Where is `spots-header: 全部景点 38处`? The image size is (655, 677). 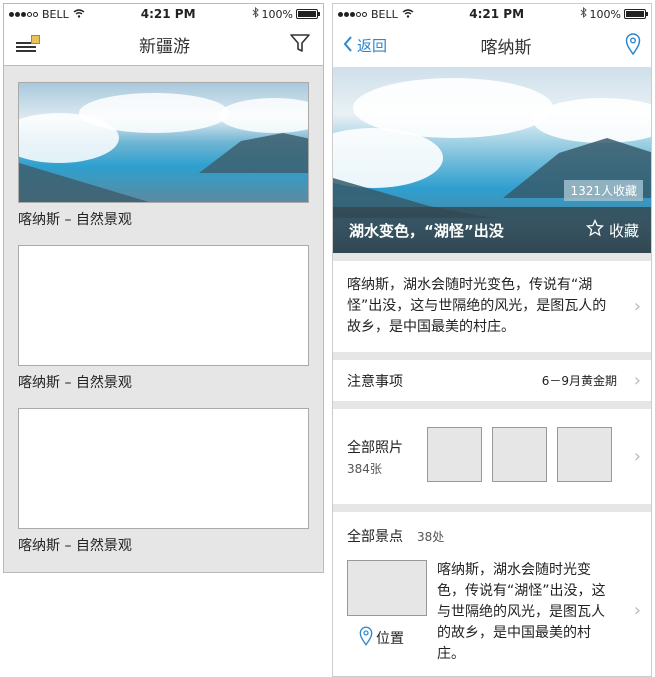
spots-header: 全部景点 38处 is located at coordinates (492, 536).